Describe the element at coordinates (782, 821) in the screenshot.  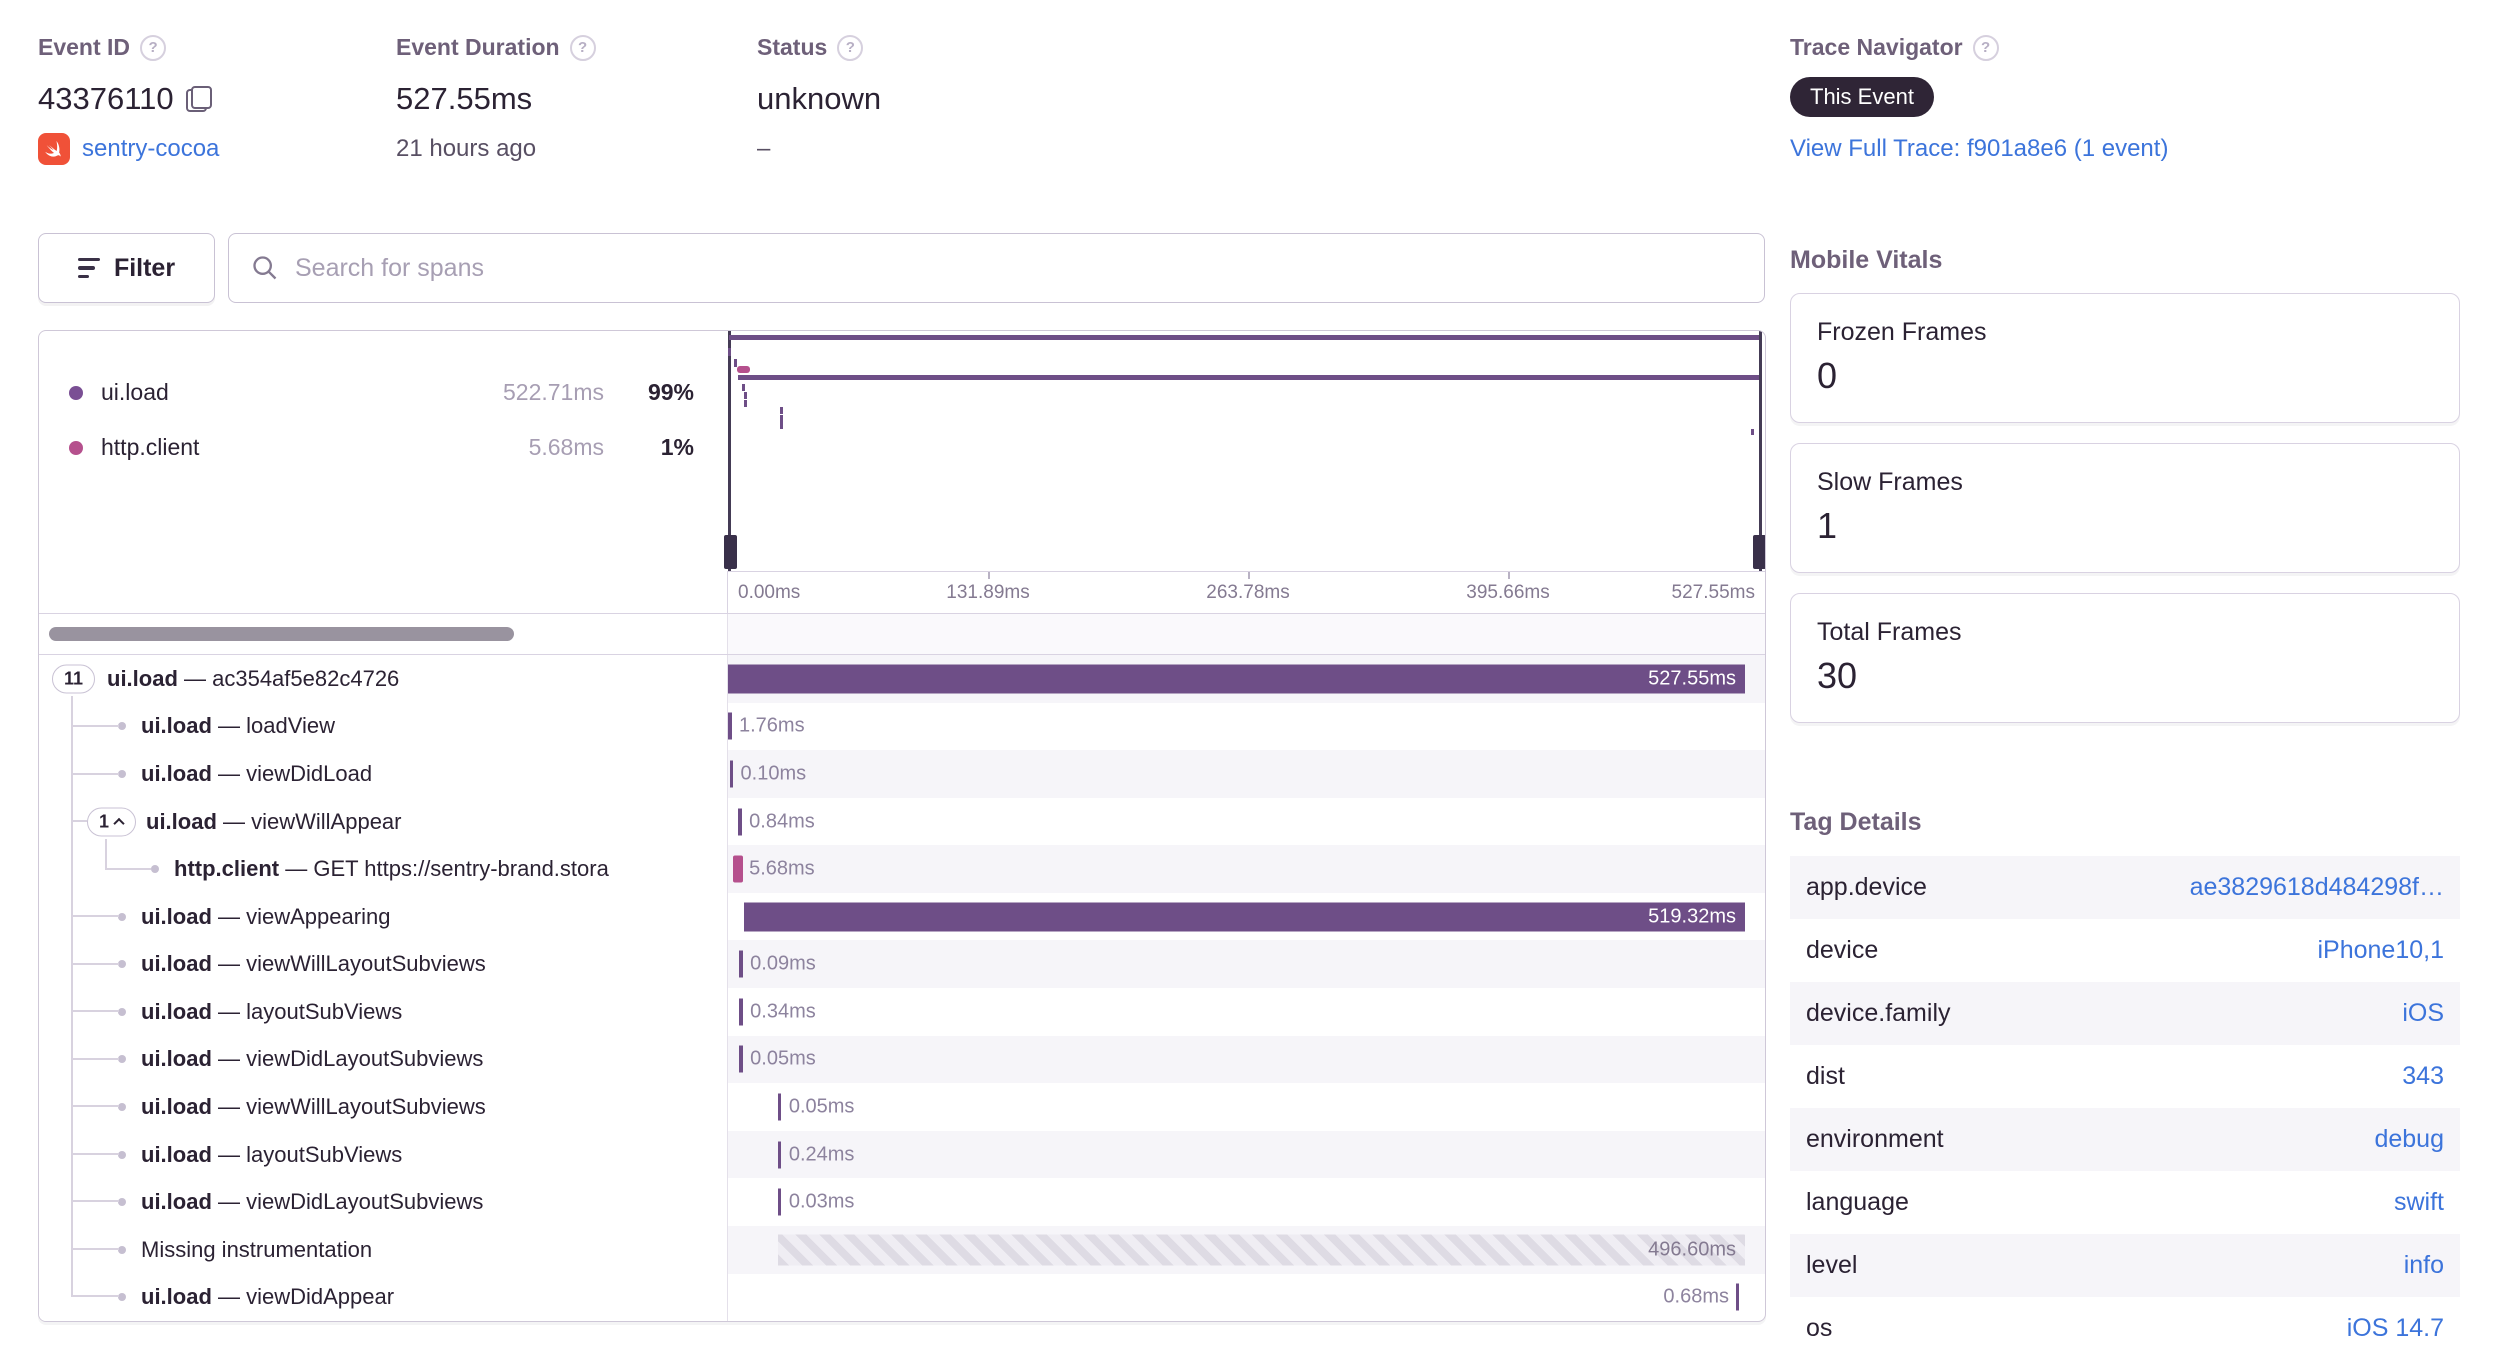
I see `span-duration-label: 0.84ms` at that location.